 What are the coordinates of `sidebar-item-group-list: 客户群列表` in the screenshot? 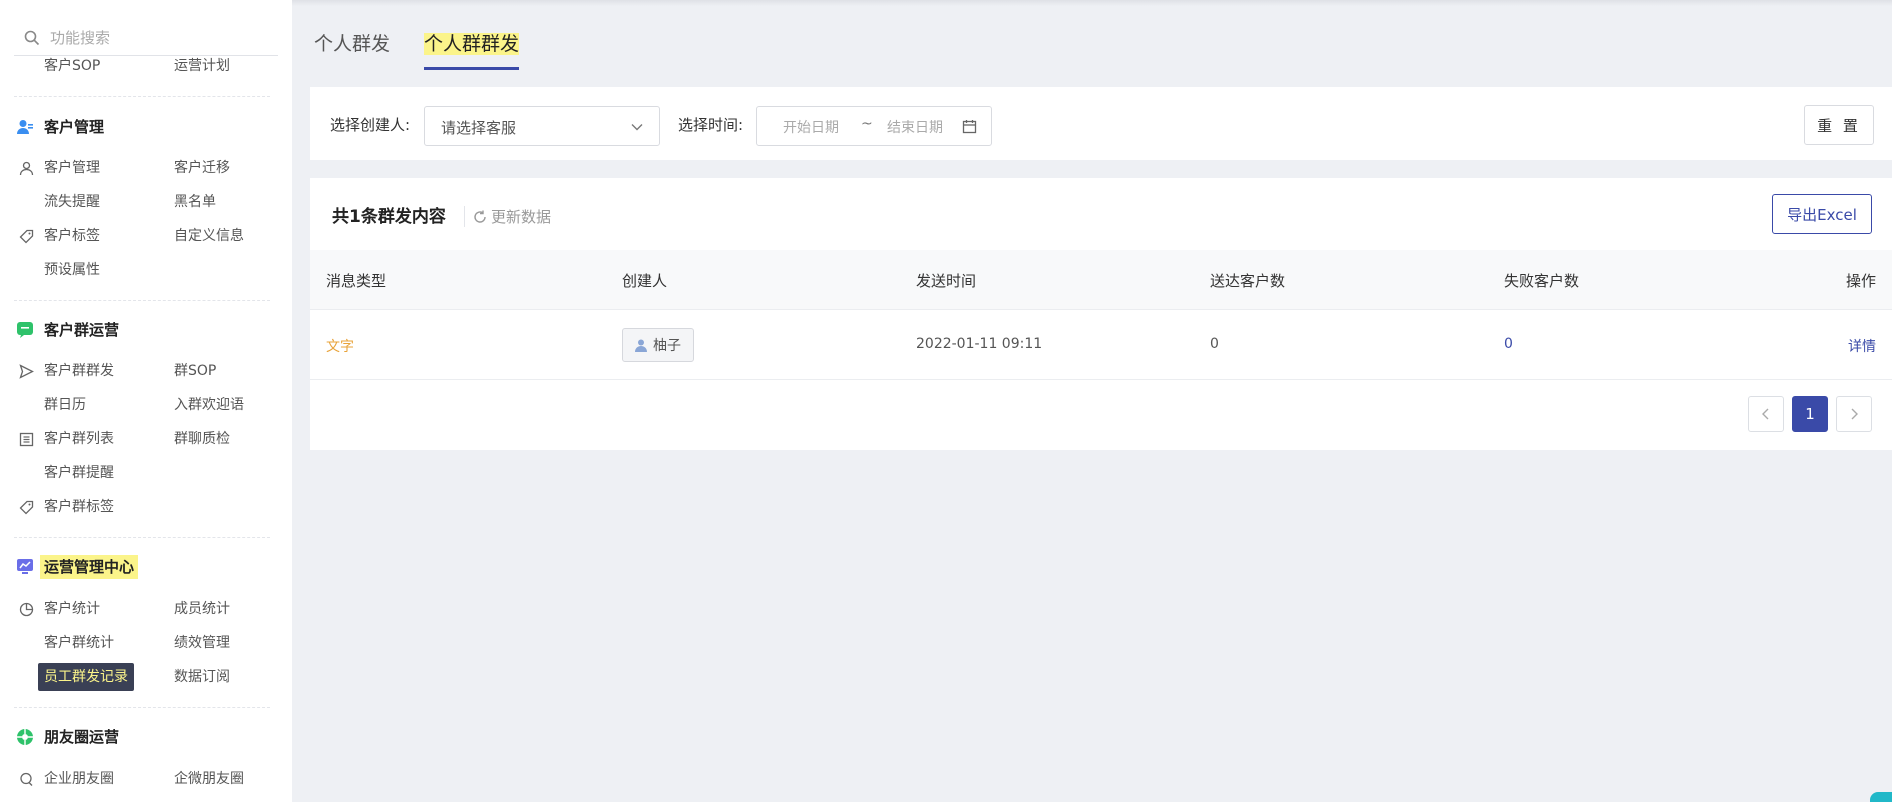 It's located at (79, 439).